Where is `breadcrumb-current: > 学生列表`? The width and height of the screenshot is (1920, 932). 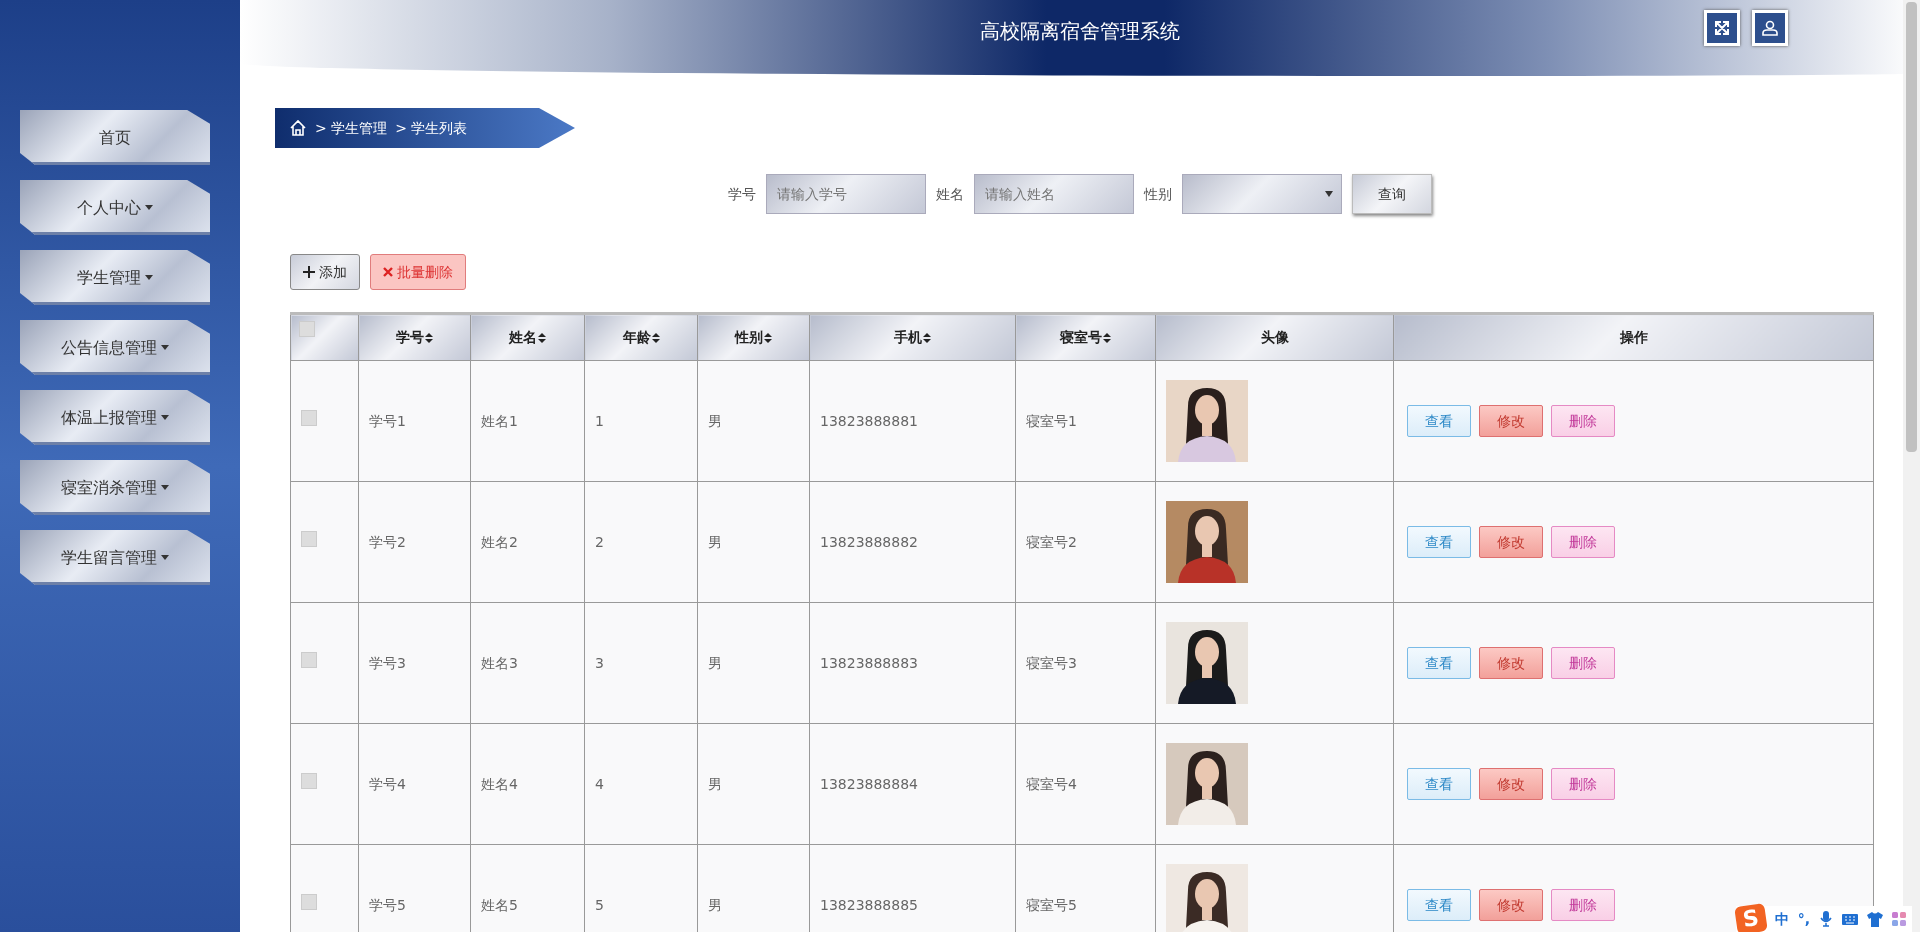
breadcrumb-current: > 学生列表 is located at coordinates (431, 128).